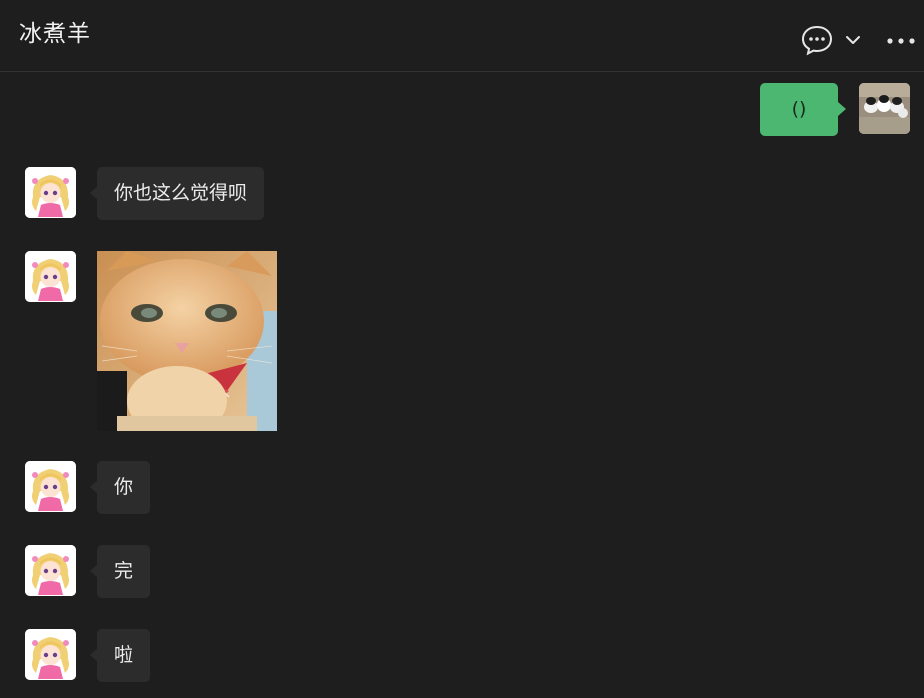 The width and height of the screenshot is (924, 698). I want to click on chat-header: 冰煮羊, so click(462, 36).